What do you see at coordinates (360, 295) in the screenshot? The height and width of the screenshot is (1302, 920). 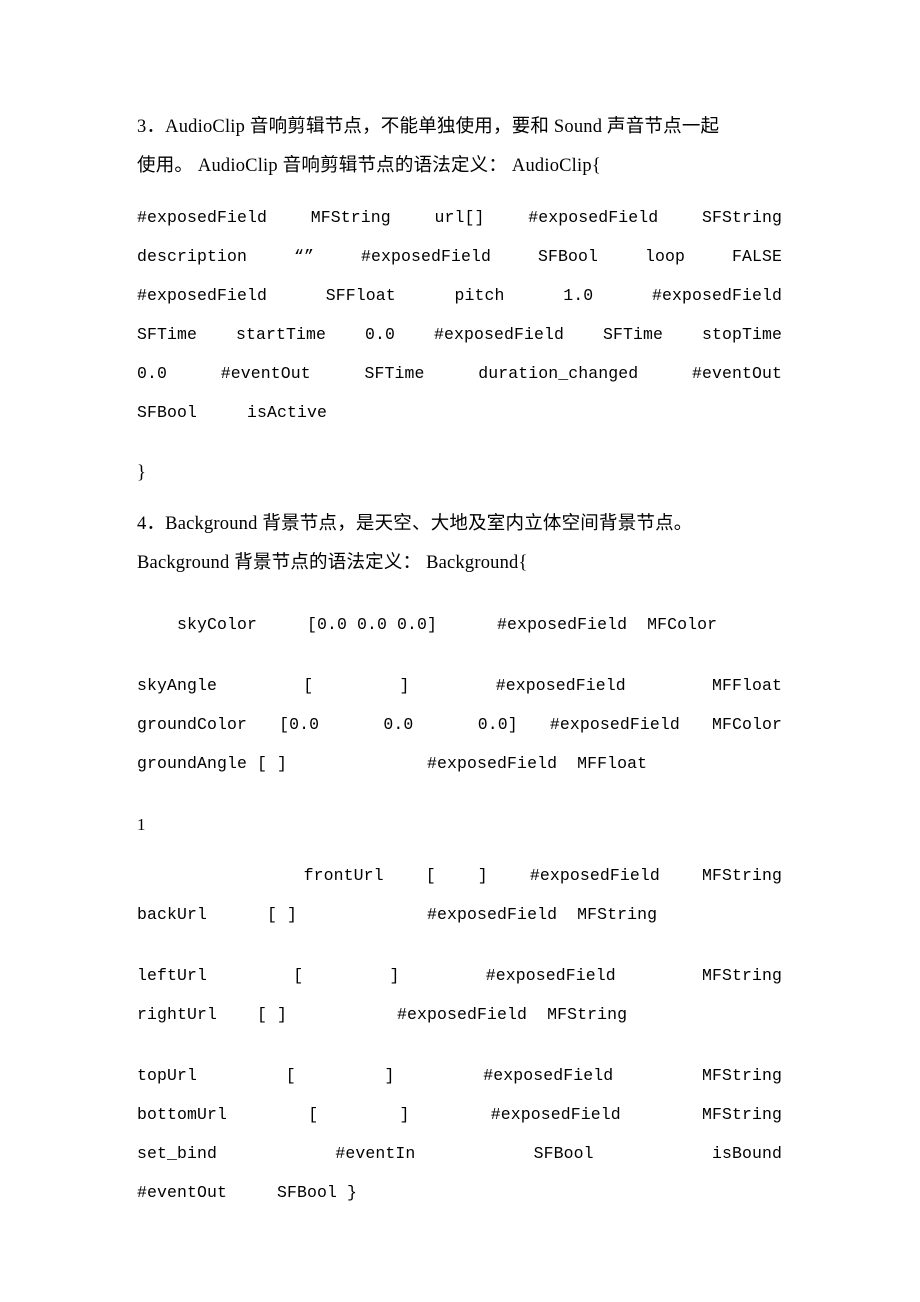 I see `code-token: SFFloat` at bounding box center [360, 295].